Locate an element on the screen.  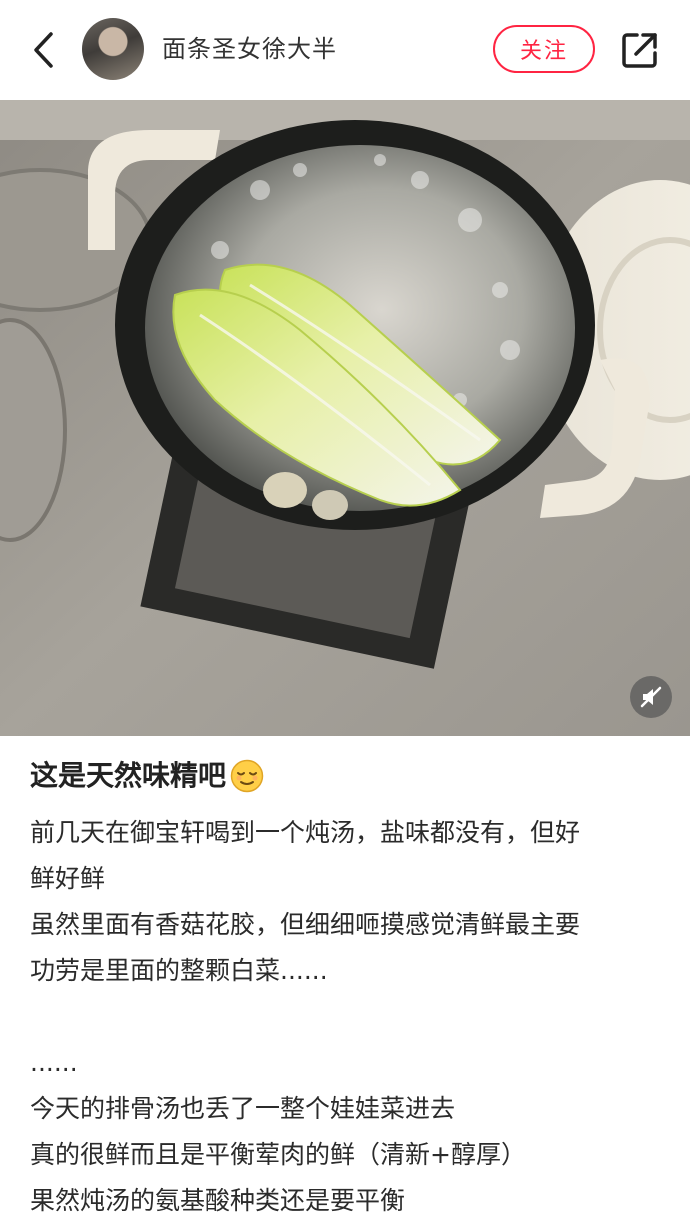
post-title-text: 这是天然味精吧 is located at coordinates (128, 775).